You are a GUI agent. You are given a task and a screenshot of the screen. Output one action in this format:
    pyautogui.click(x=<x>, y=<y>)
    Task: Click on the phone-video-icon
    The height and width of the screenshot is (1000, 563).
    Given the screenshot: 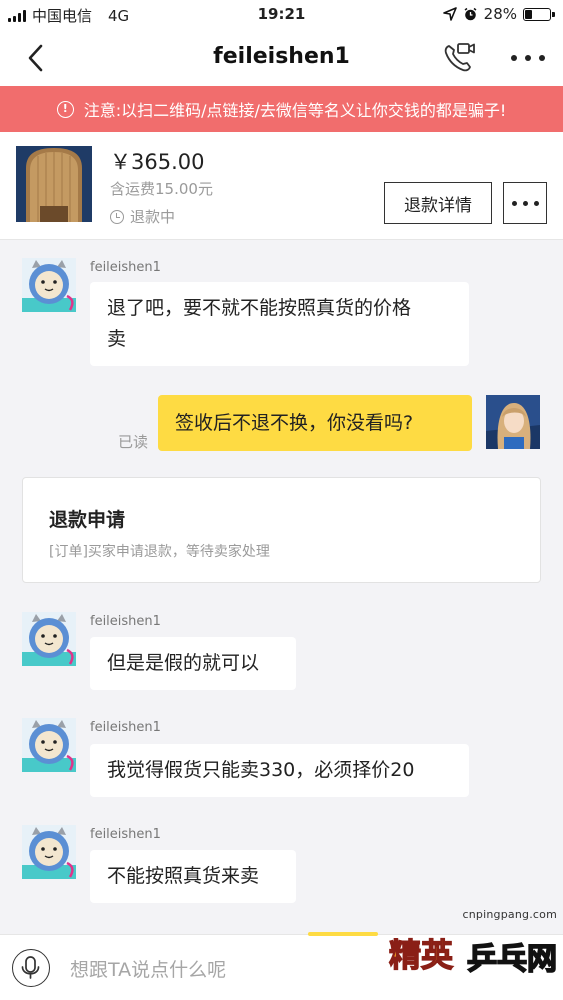 What is the action you would take?
    pyautogui.click(x=459, y=58)
    